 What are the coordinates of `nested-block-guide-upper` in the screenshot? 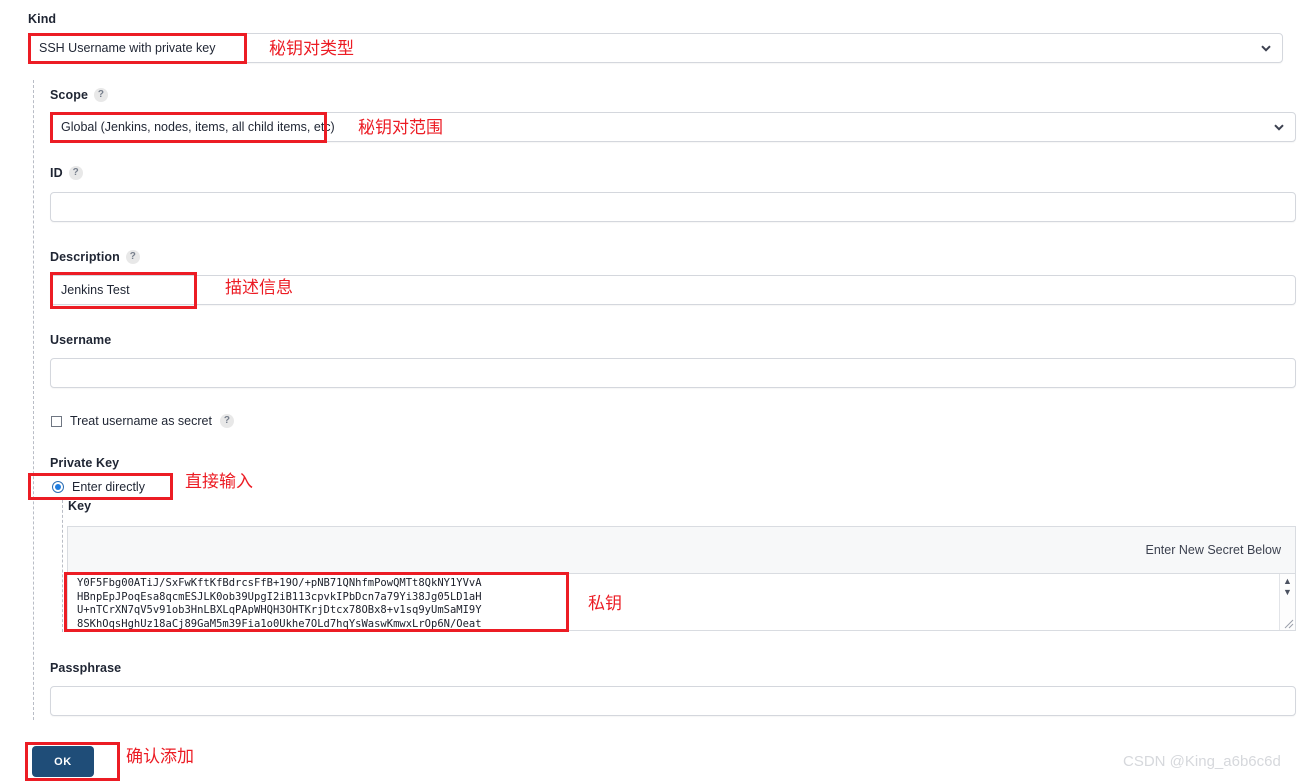 It's located at (33, 400).